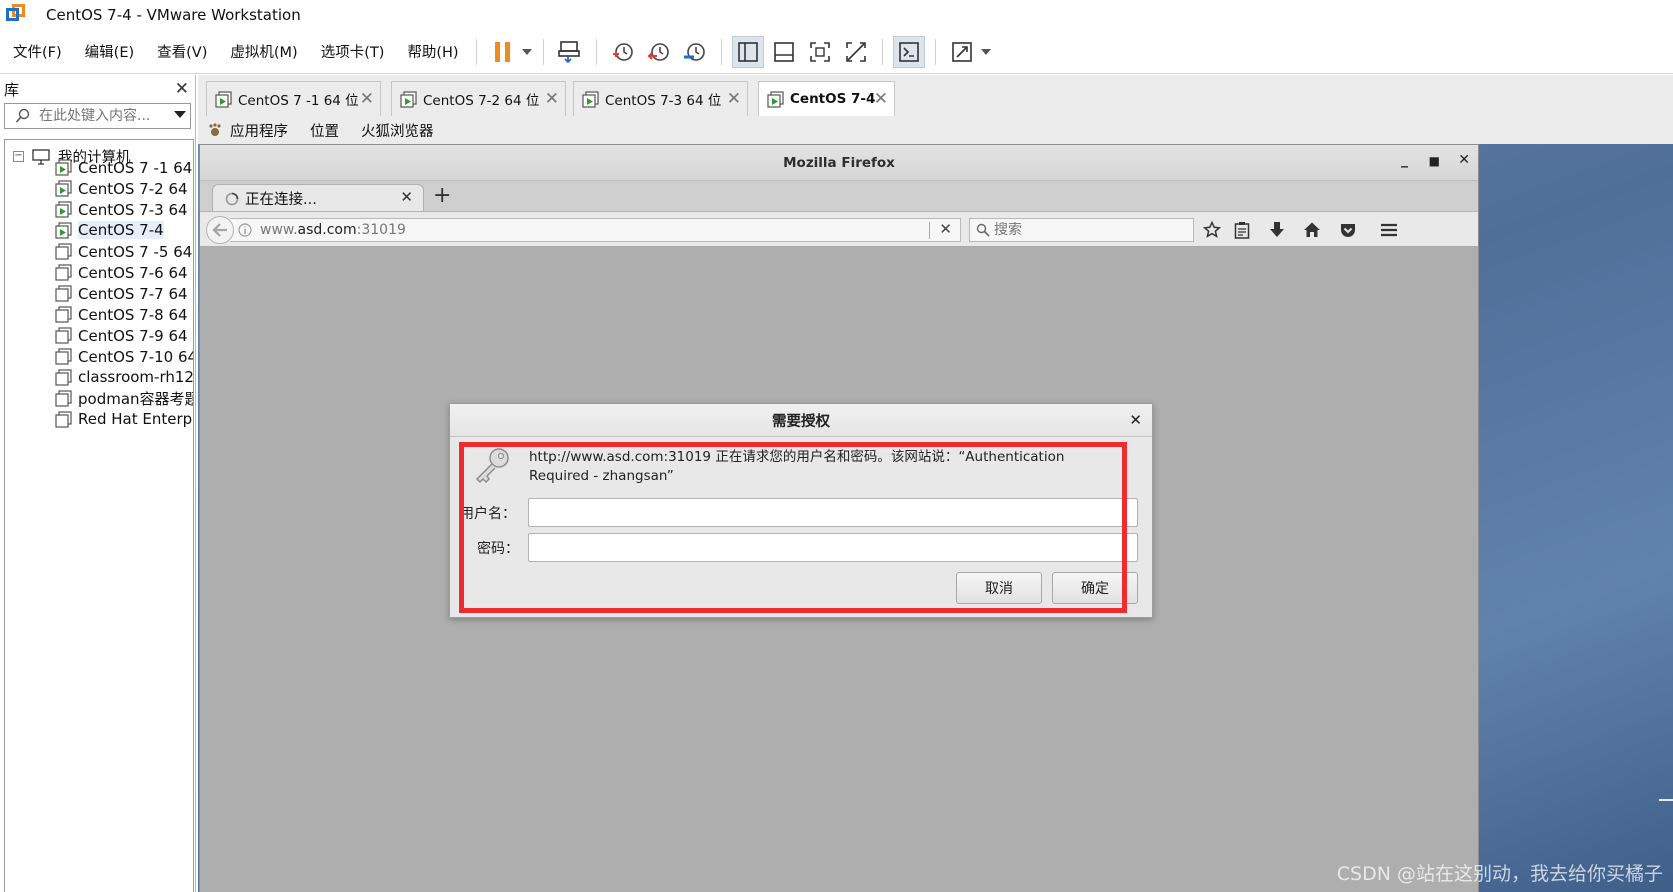 The width and height of the screenshot is (1673, 892). What do you see at coordinates (397, 130) in the screenshot?
I see `gnome-firefox-launcher: 火狐浏览器` at bounding box center [397, 130].